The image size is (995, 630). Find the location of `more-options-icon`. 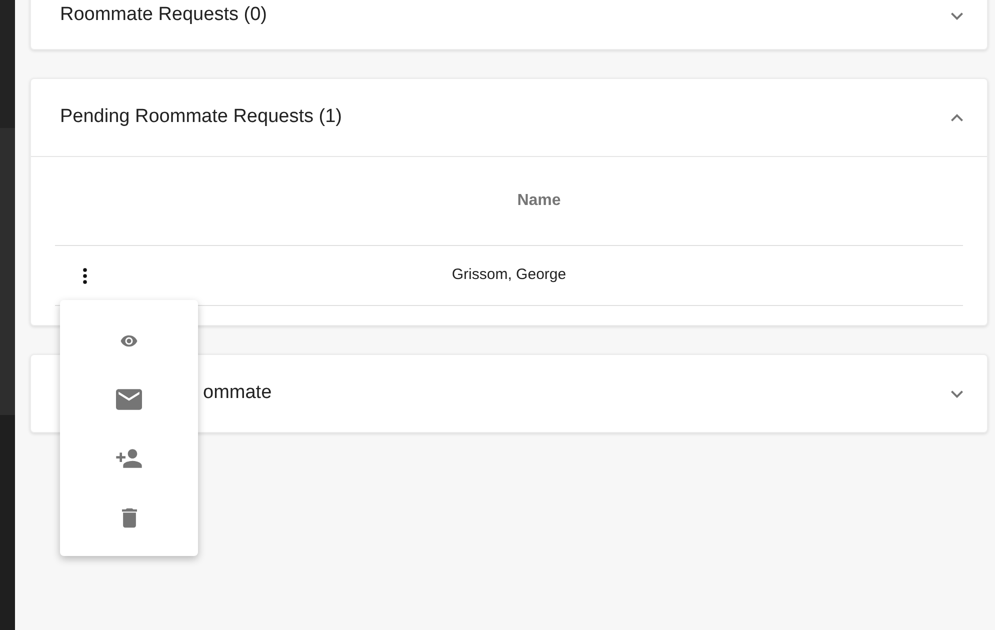

more-options-icon is located at coordinates (85, 276).